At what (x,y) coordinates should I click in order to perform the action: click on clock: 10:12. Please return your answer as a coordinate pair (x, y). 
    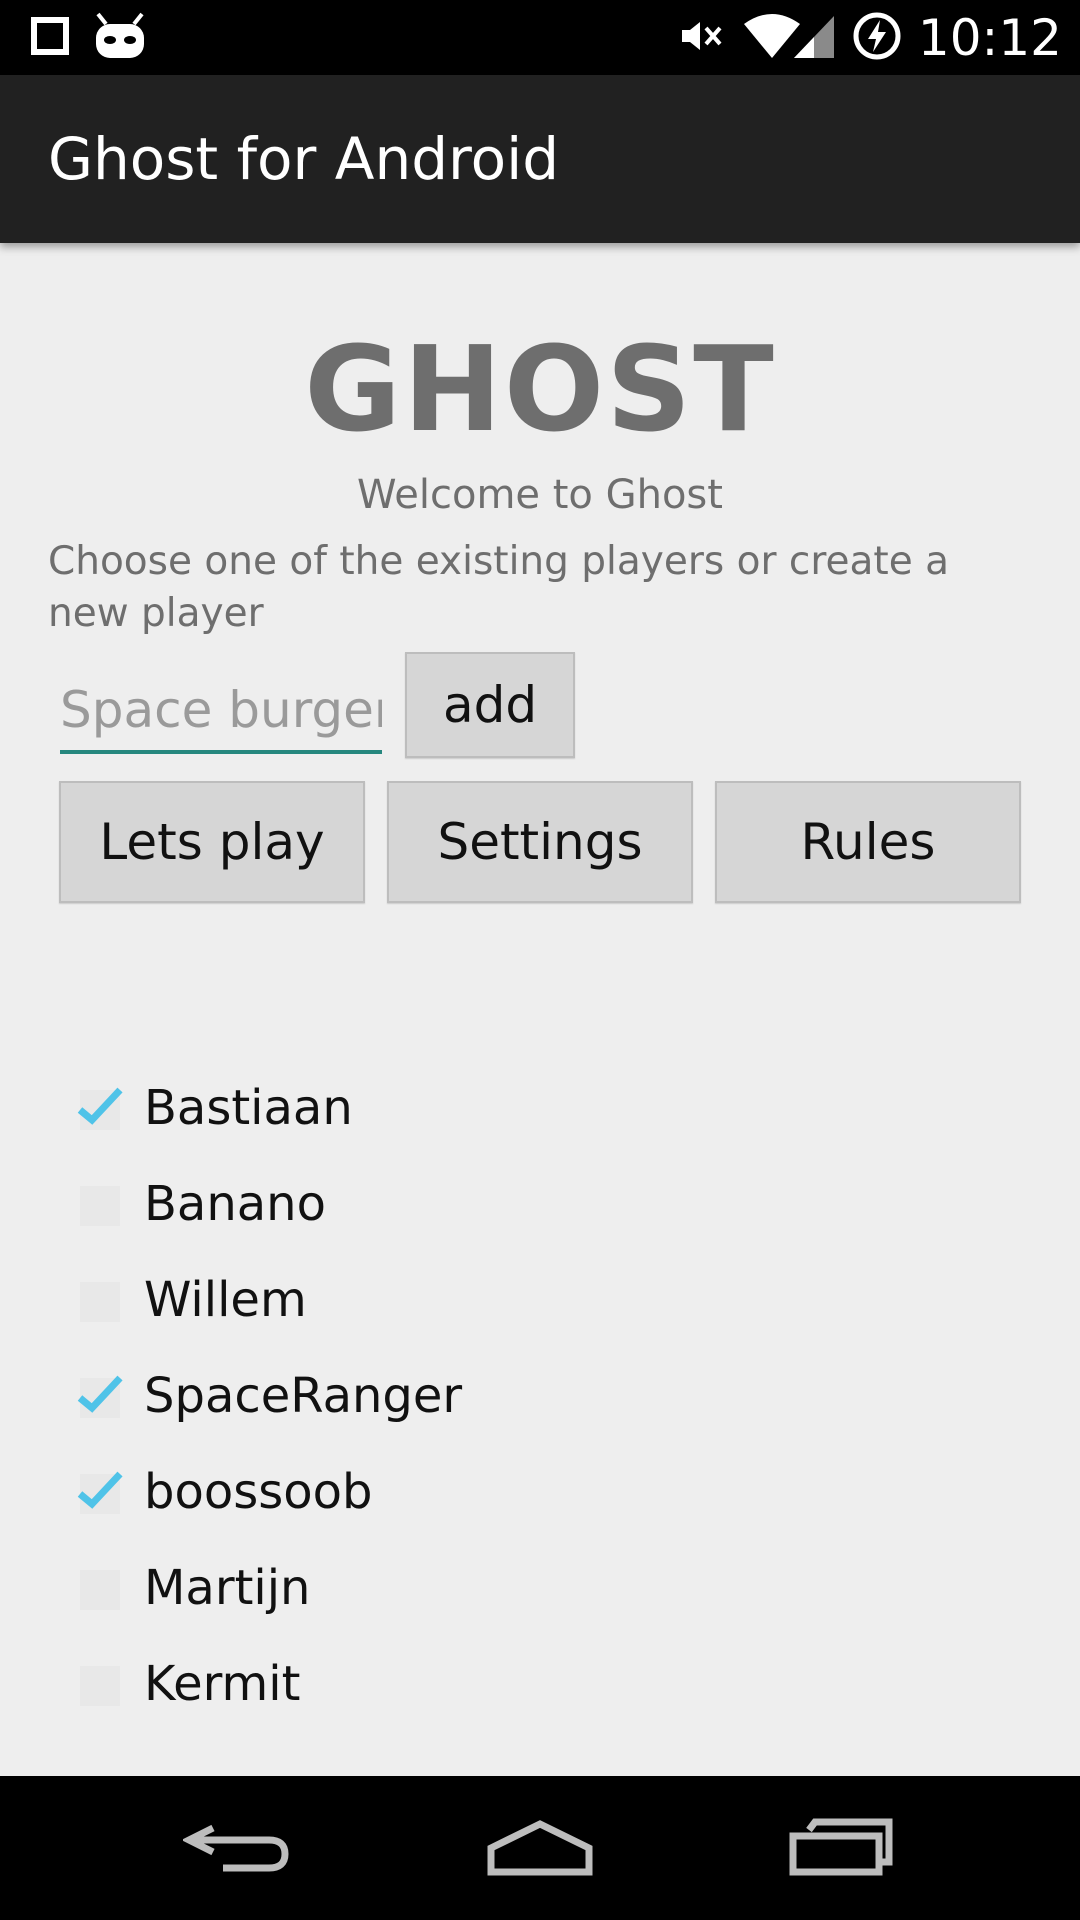
    Looking at the image, I should click on (989, 38).